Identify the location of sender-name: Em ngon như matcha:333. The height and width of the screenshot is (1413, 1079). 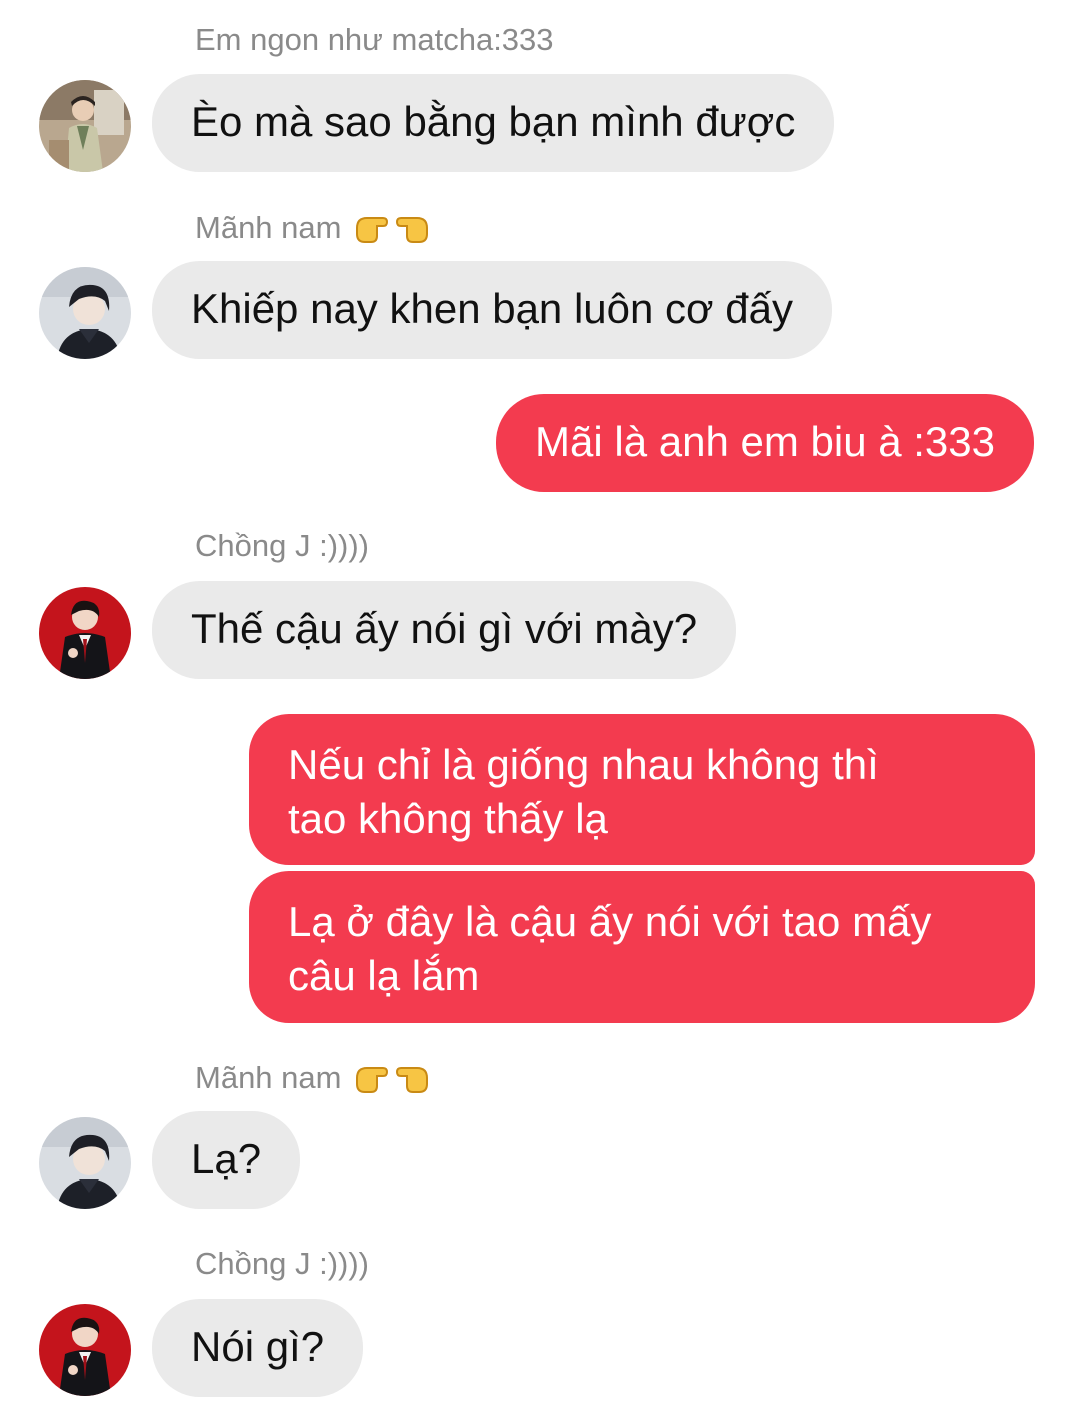
(374, 40).